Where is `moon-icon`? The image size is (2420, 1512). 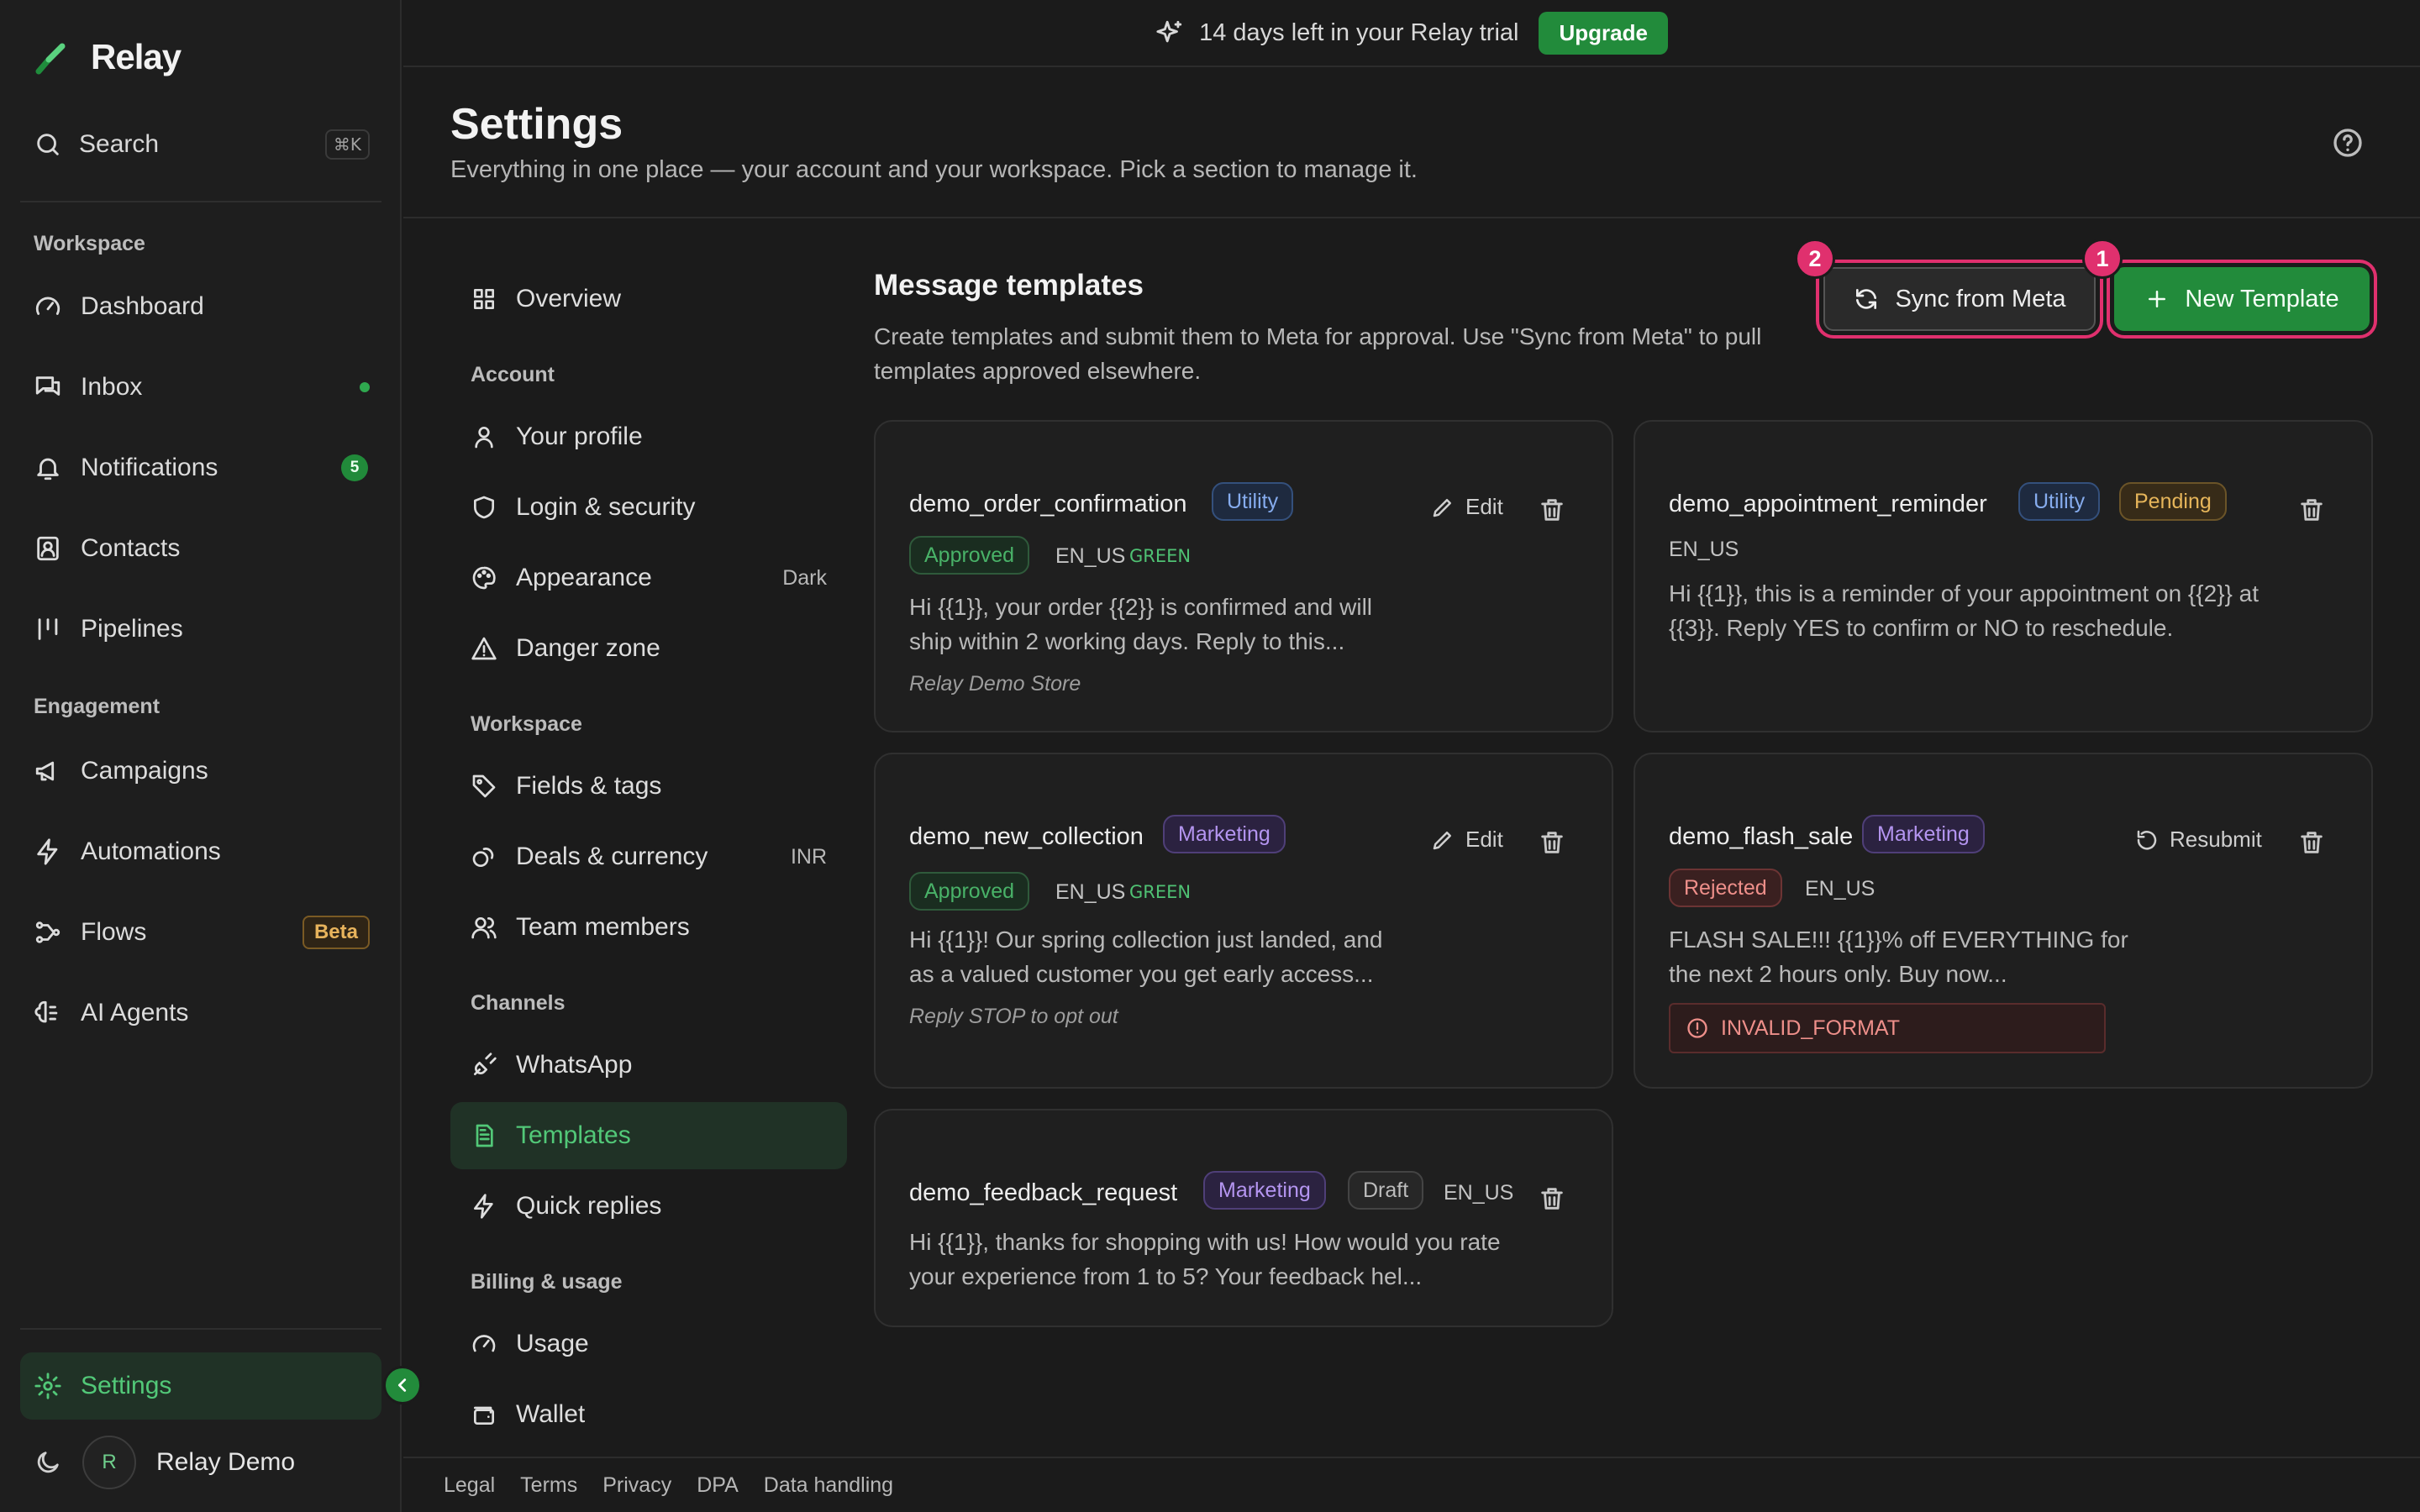 moon-icon is located at coordinates (48, 1462).